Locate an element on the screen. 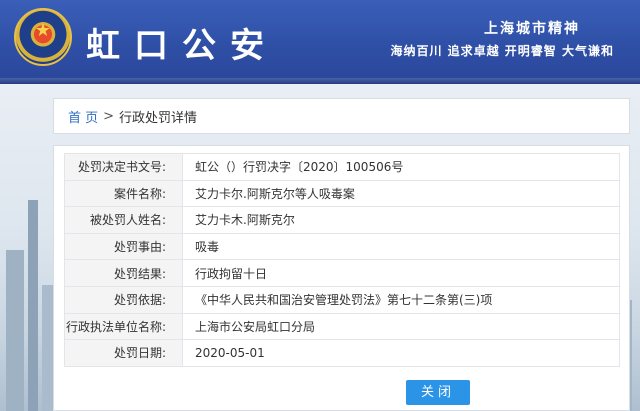 The image size is (640, 411). table-row: 案件名称: 艾力卡尔.阿斯克尔等人吸毒案 is located at coordinates (342, 193).